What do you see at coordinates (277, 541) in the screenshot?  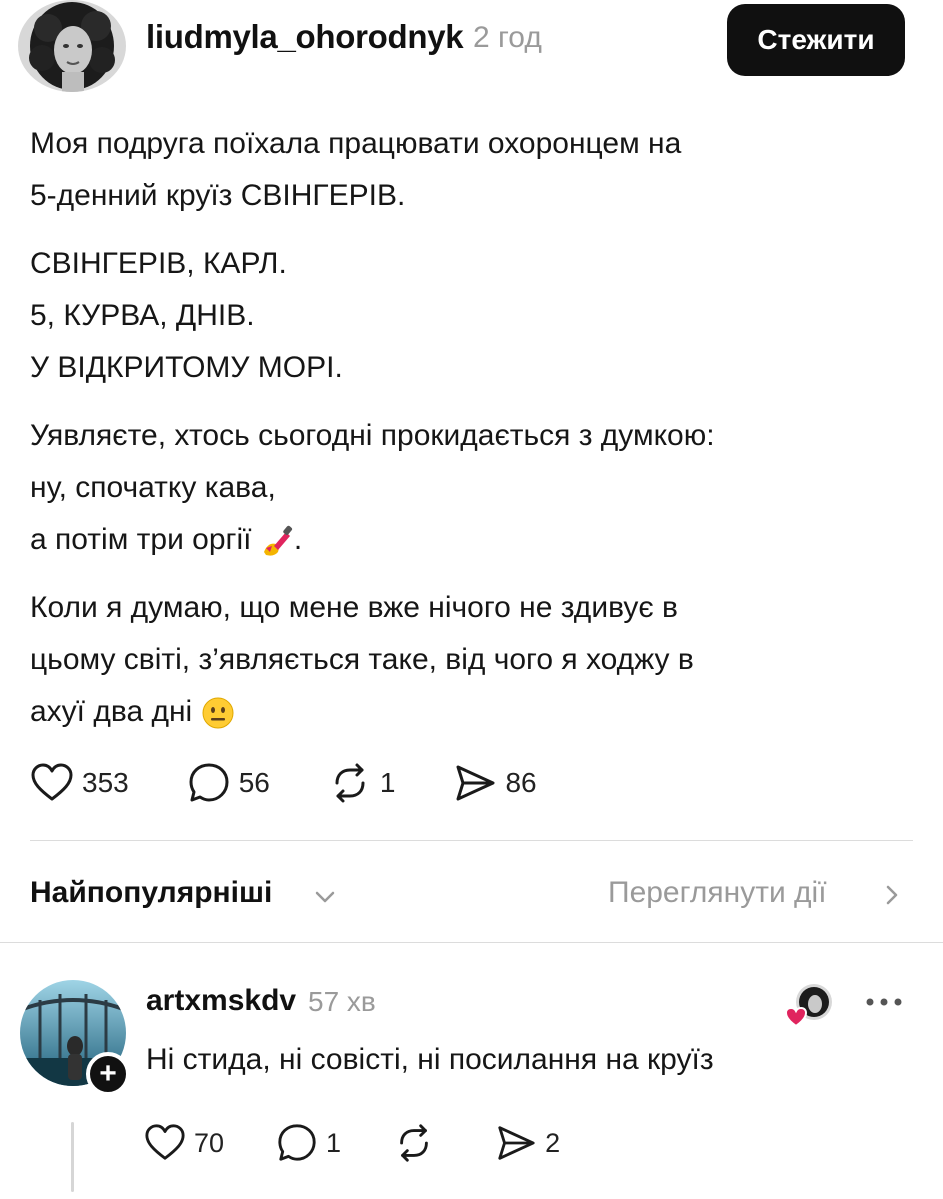 I see `nail-polish-emoji` at bounding box center [277, 541].